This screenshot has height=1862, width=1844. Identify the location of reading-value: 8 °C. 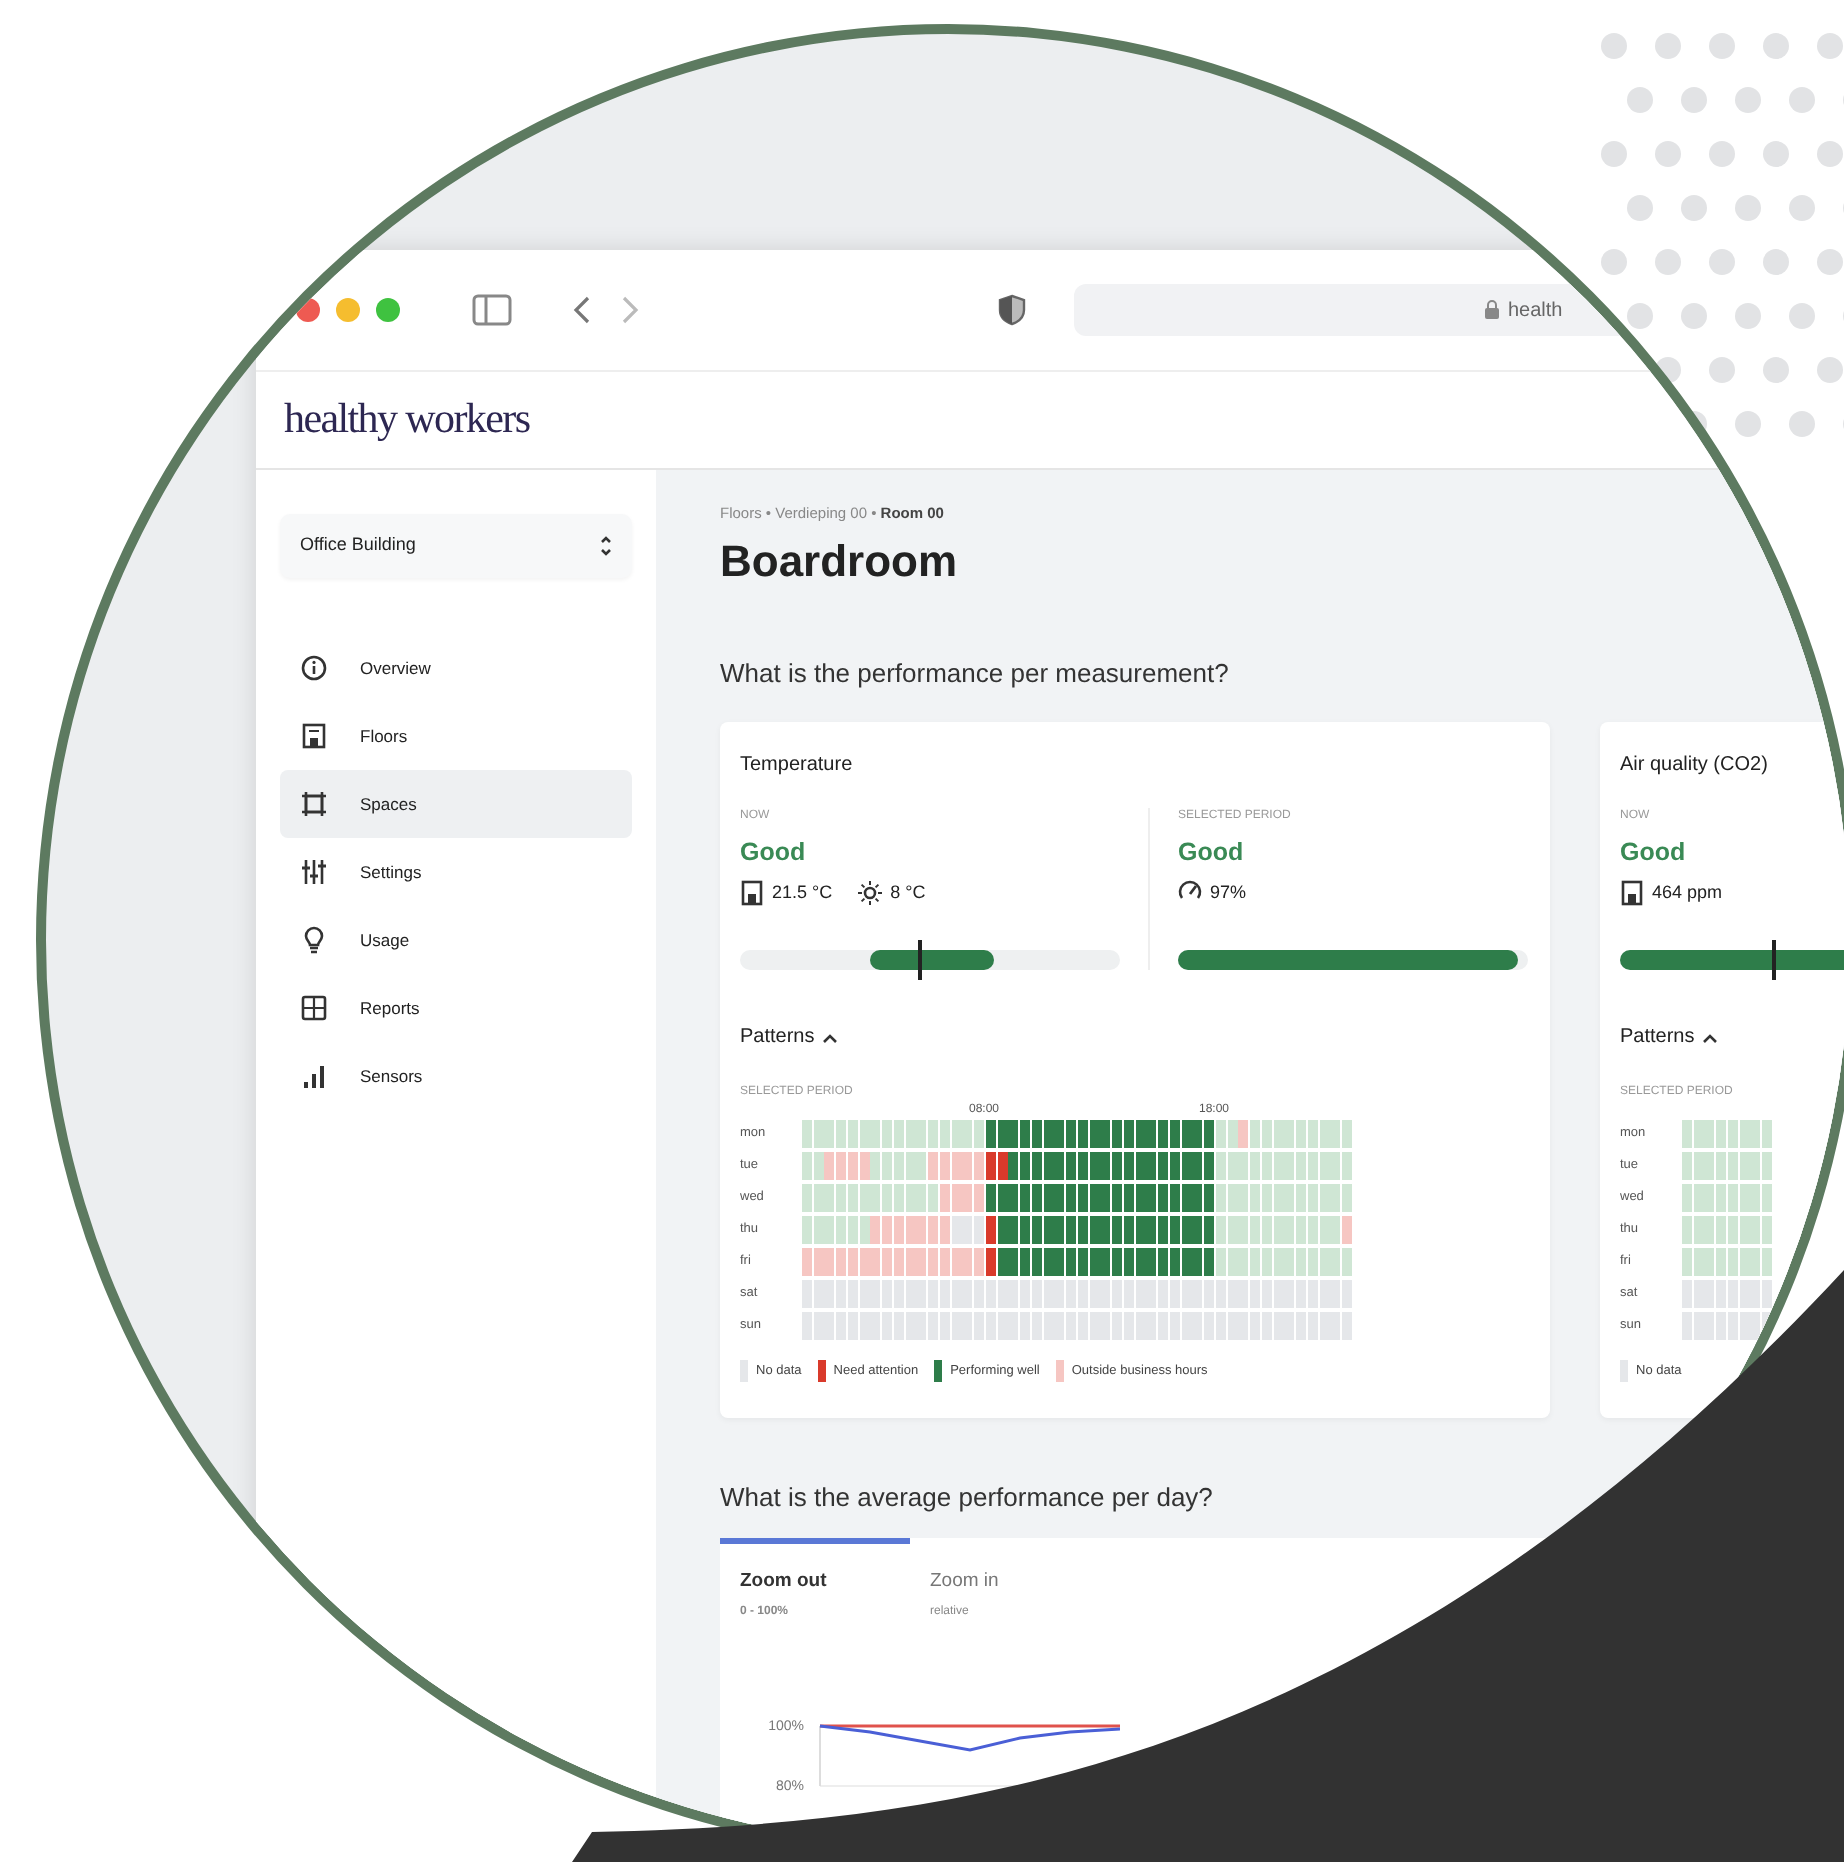
(908, 892).